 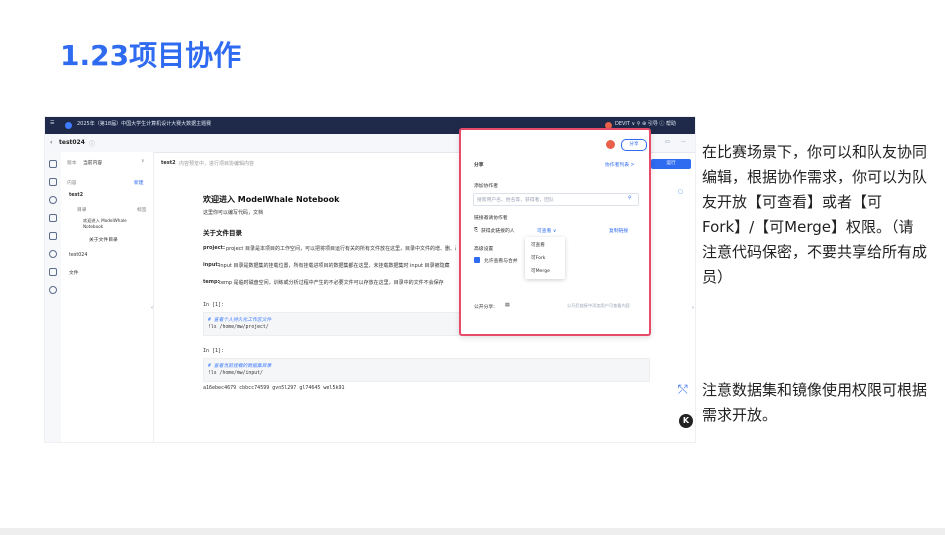 I want to click on logo-icon, so click(x=68, y=125).